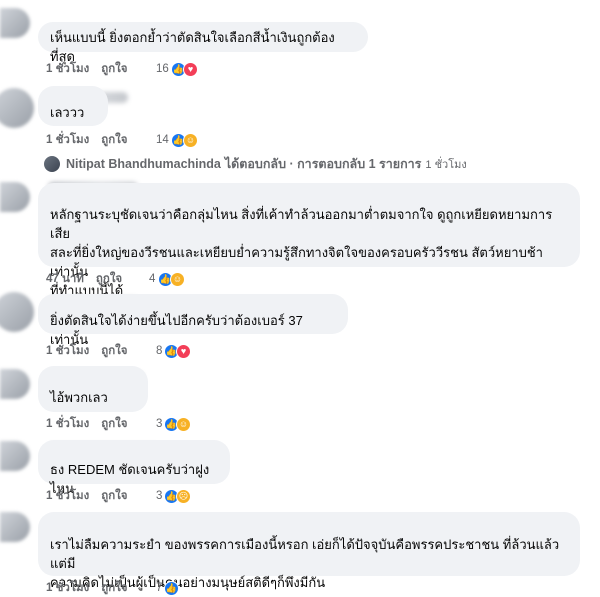  Describe the element at coordinates (152, 279) in the screenshot. I see `reaction-count: 4` at that location.